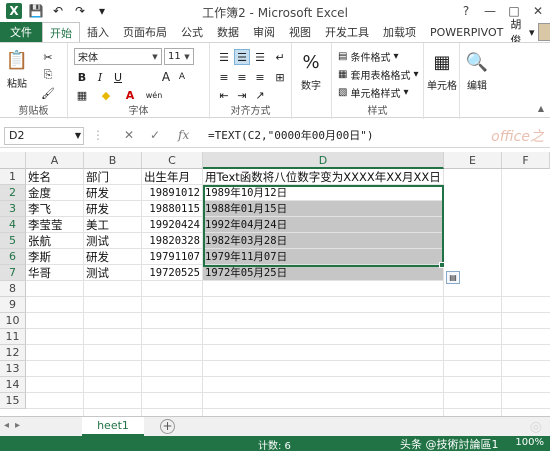  I want to click on save-icon: 💾, so click(36, 11).